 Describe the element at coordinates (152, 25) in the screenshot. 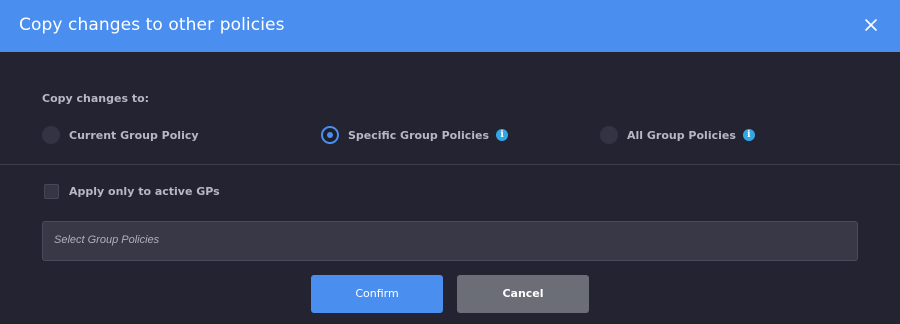

I see `dialog-title: Copy changes to other policies` at that location.